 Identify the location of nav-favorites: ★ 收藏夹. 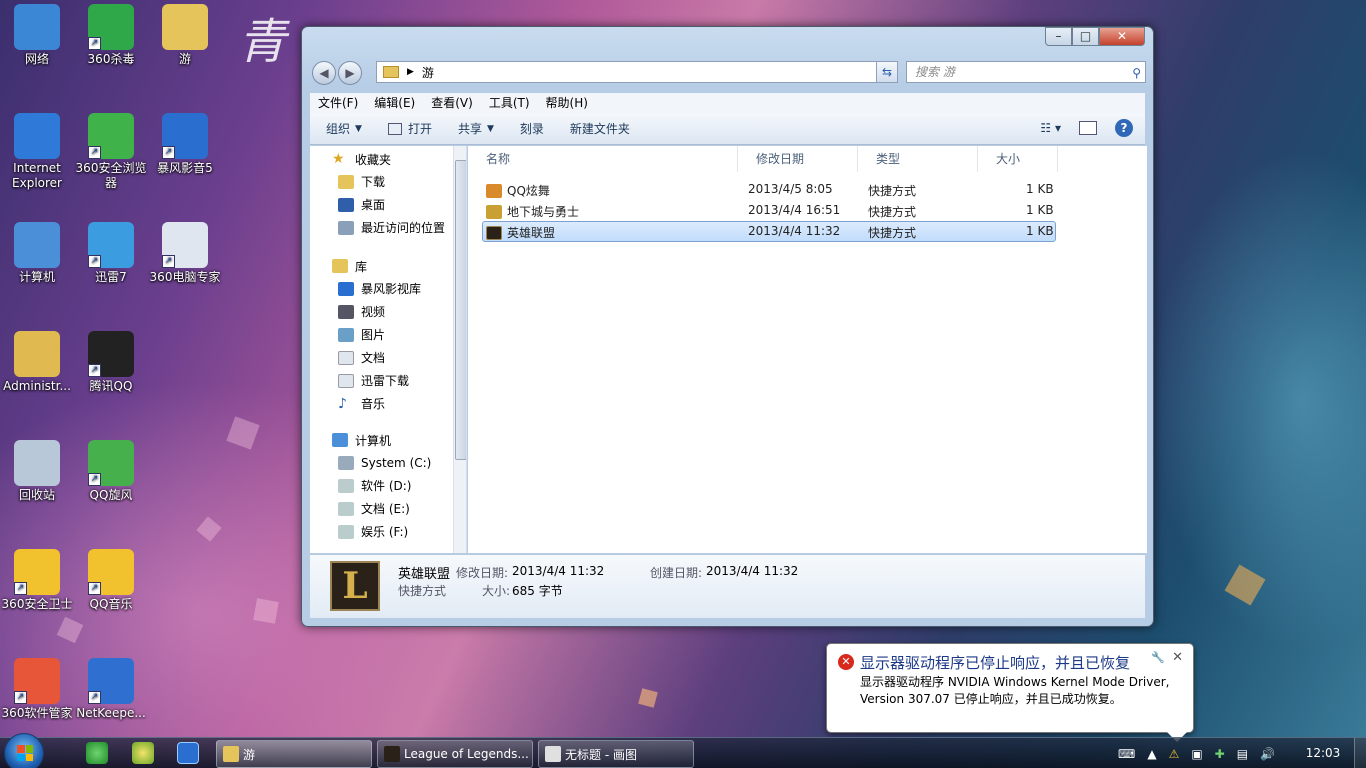
(388, 159).